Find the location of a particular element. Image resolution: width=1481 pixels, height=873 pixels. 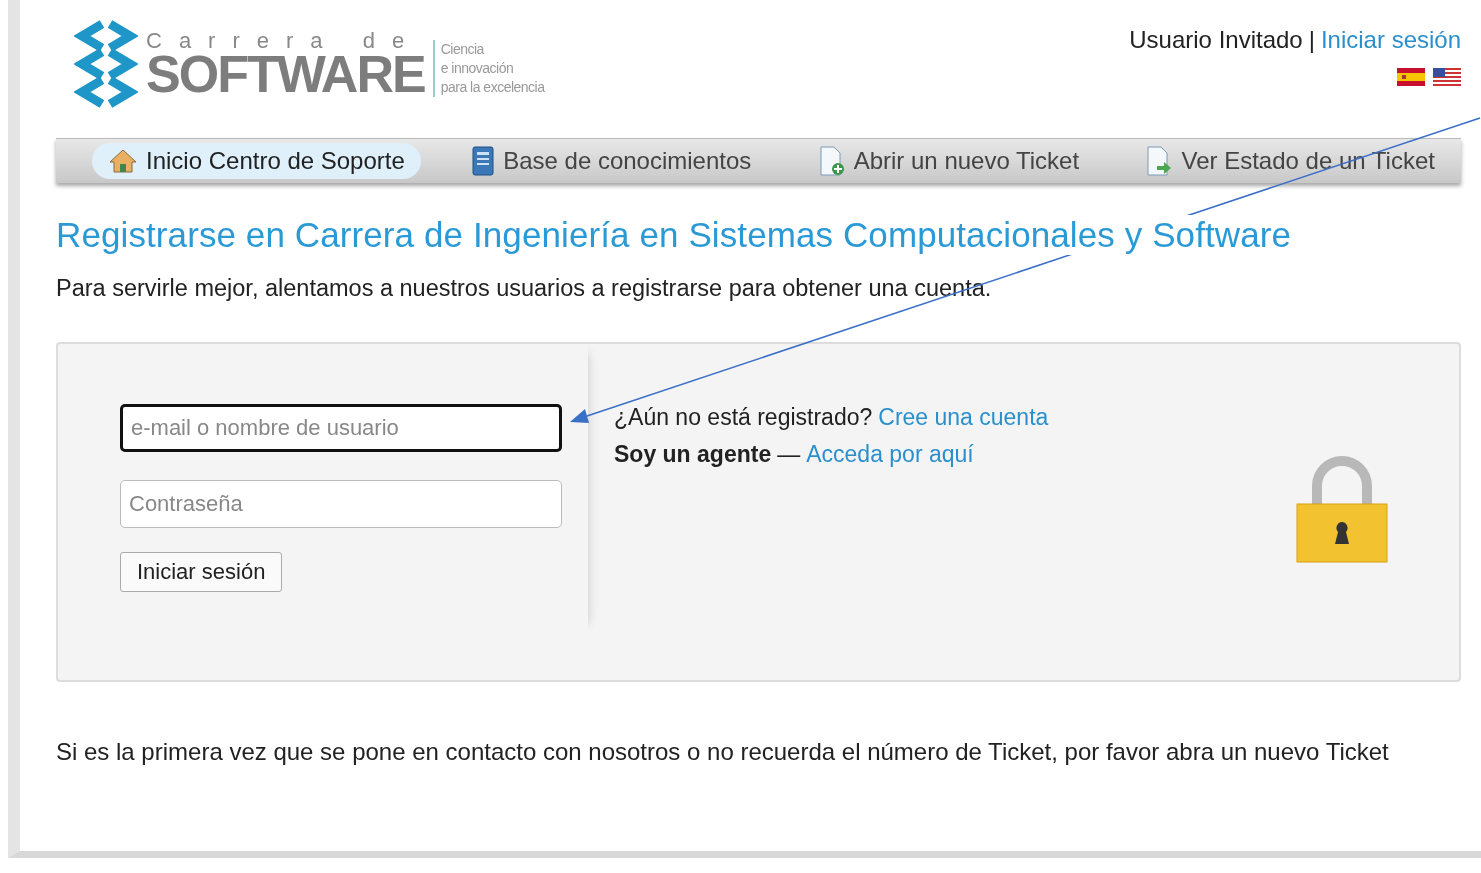

user-name: Usuario Invitado is located at coordinates (1216, 40).